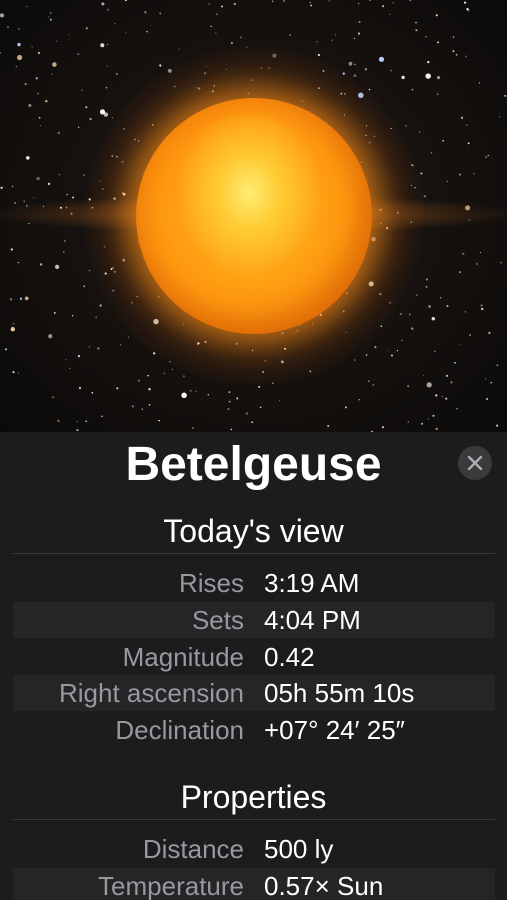  What do you see at coordinates (312, 620) in the screenshot?
I see `row-value: 4:04 PM` at bounding box center [312, 620].